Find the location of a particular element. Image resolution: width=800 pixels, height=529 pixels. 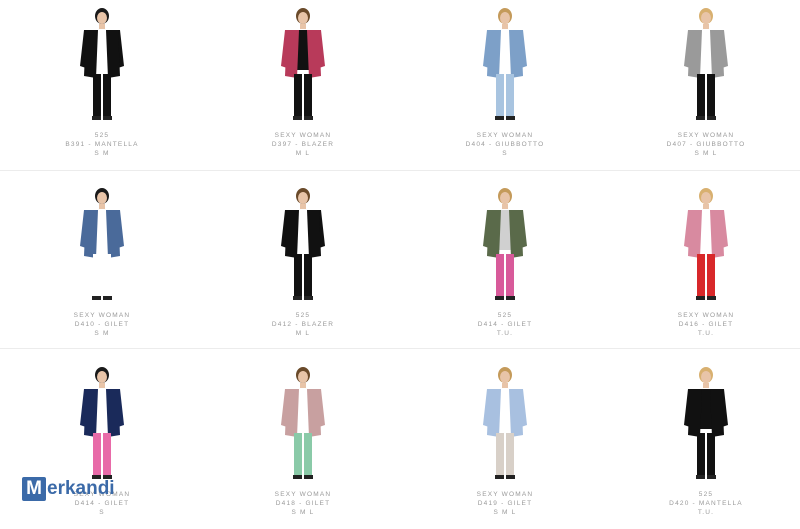

product-card: SEXY WOMAN D404 - GIUBBOTTO S is located at coordinates (505, 86).